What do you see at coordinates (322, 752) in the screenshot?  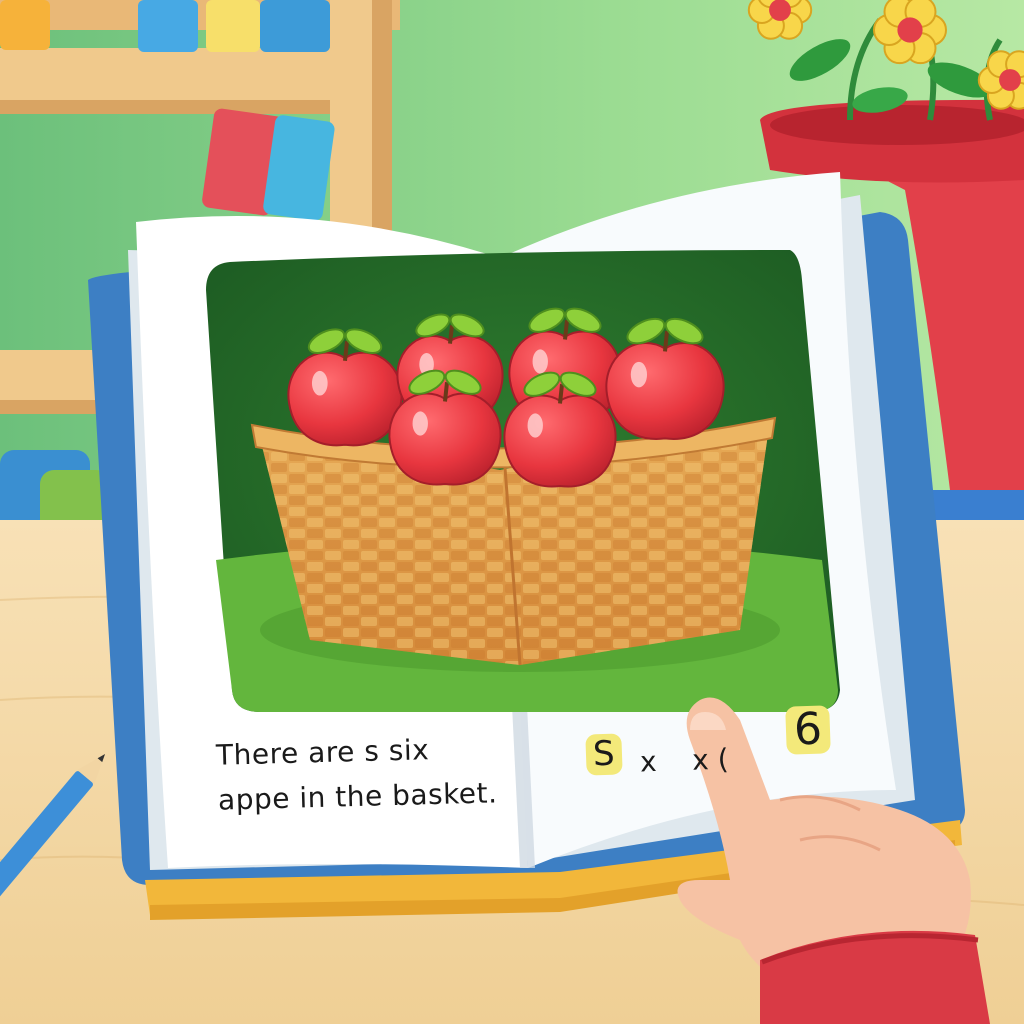 I see `left-page-text-line-1: There are s six` at bounding box center [322, 752].